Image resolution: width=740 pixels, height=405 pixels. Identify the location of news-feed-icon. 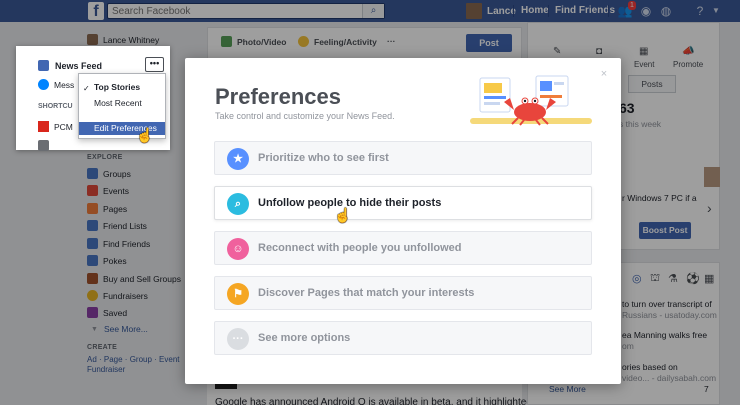
(43, 65).